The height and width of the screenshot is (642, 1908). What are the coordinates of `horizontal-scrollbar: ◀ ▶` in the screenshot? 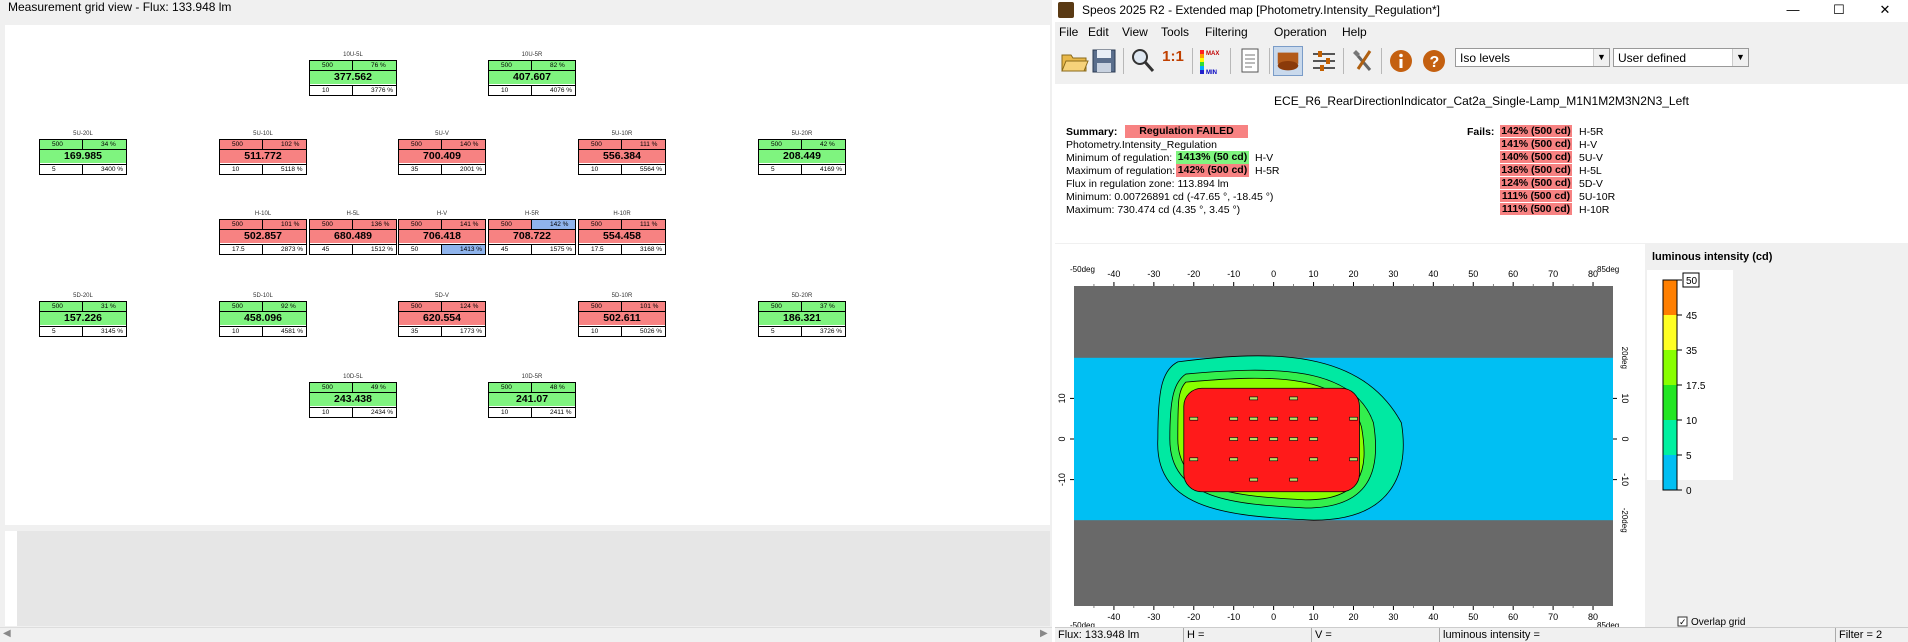 It's located at (526, 634).